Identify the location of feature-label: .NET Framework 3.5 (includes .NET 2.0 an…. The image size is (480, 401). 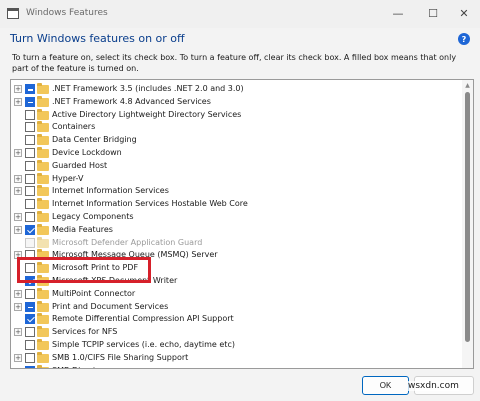
(148, 88).